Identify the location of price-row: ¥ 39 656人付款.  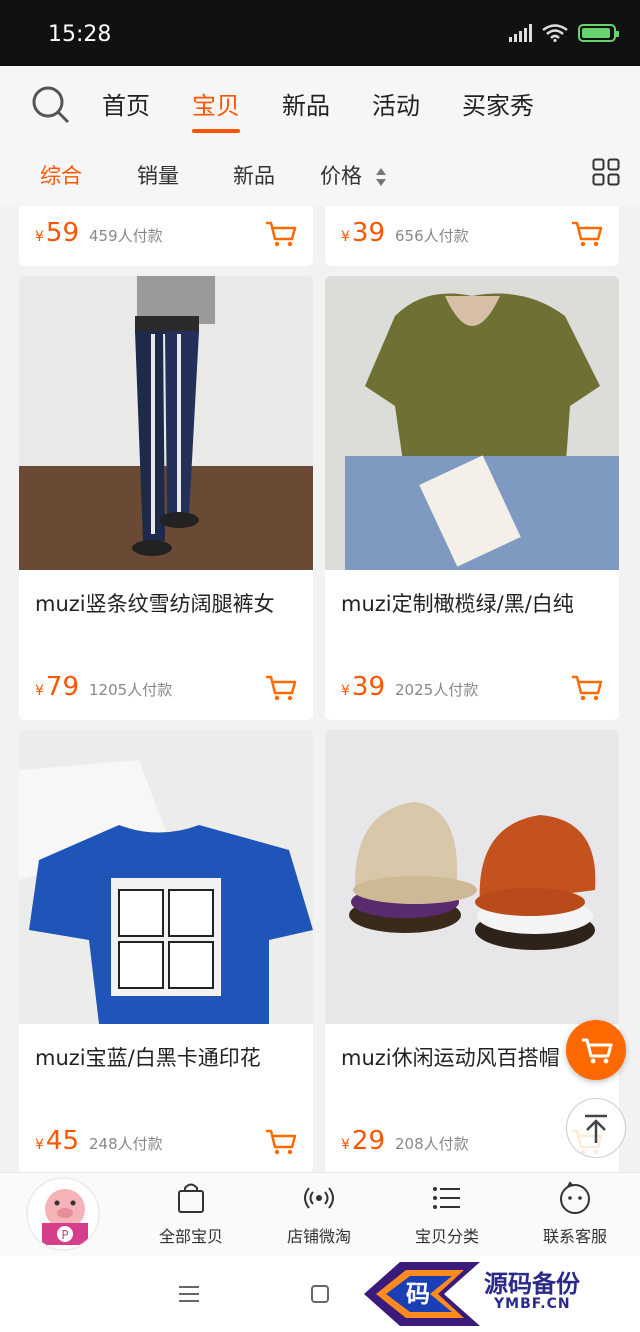
(405, 233).